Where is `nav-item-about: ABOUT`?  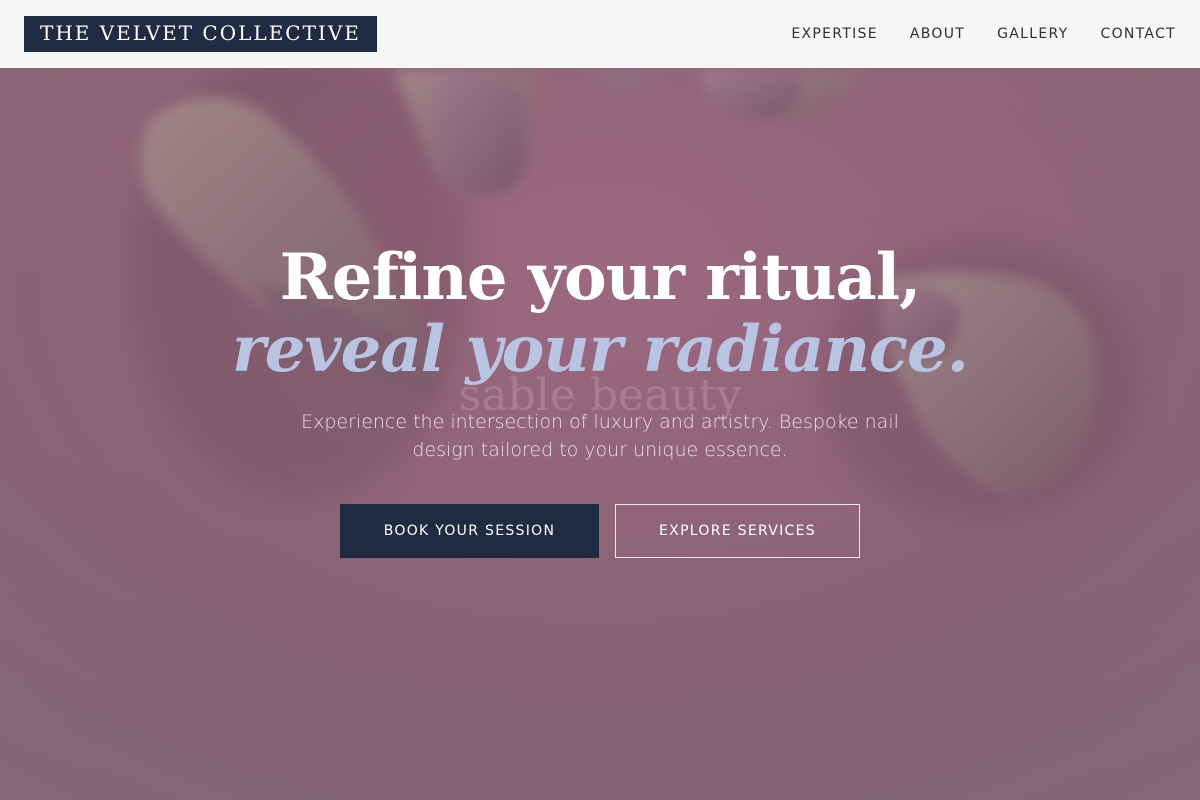 nav-item-about: ABOUT is located at coordinates (937, 34).